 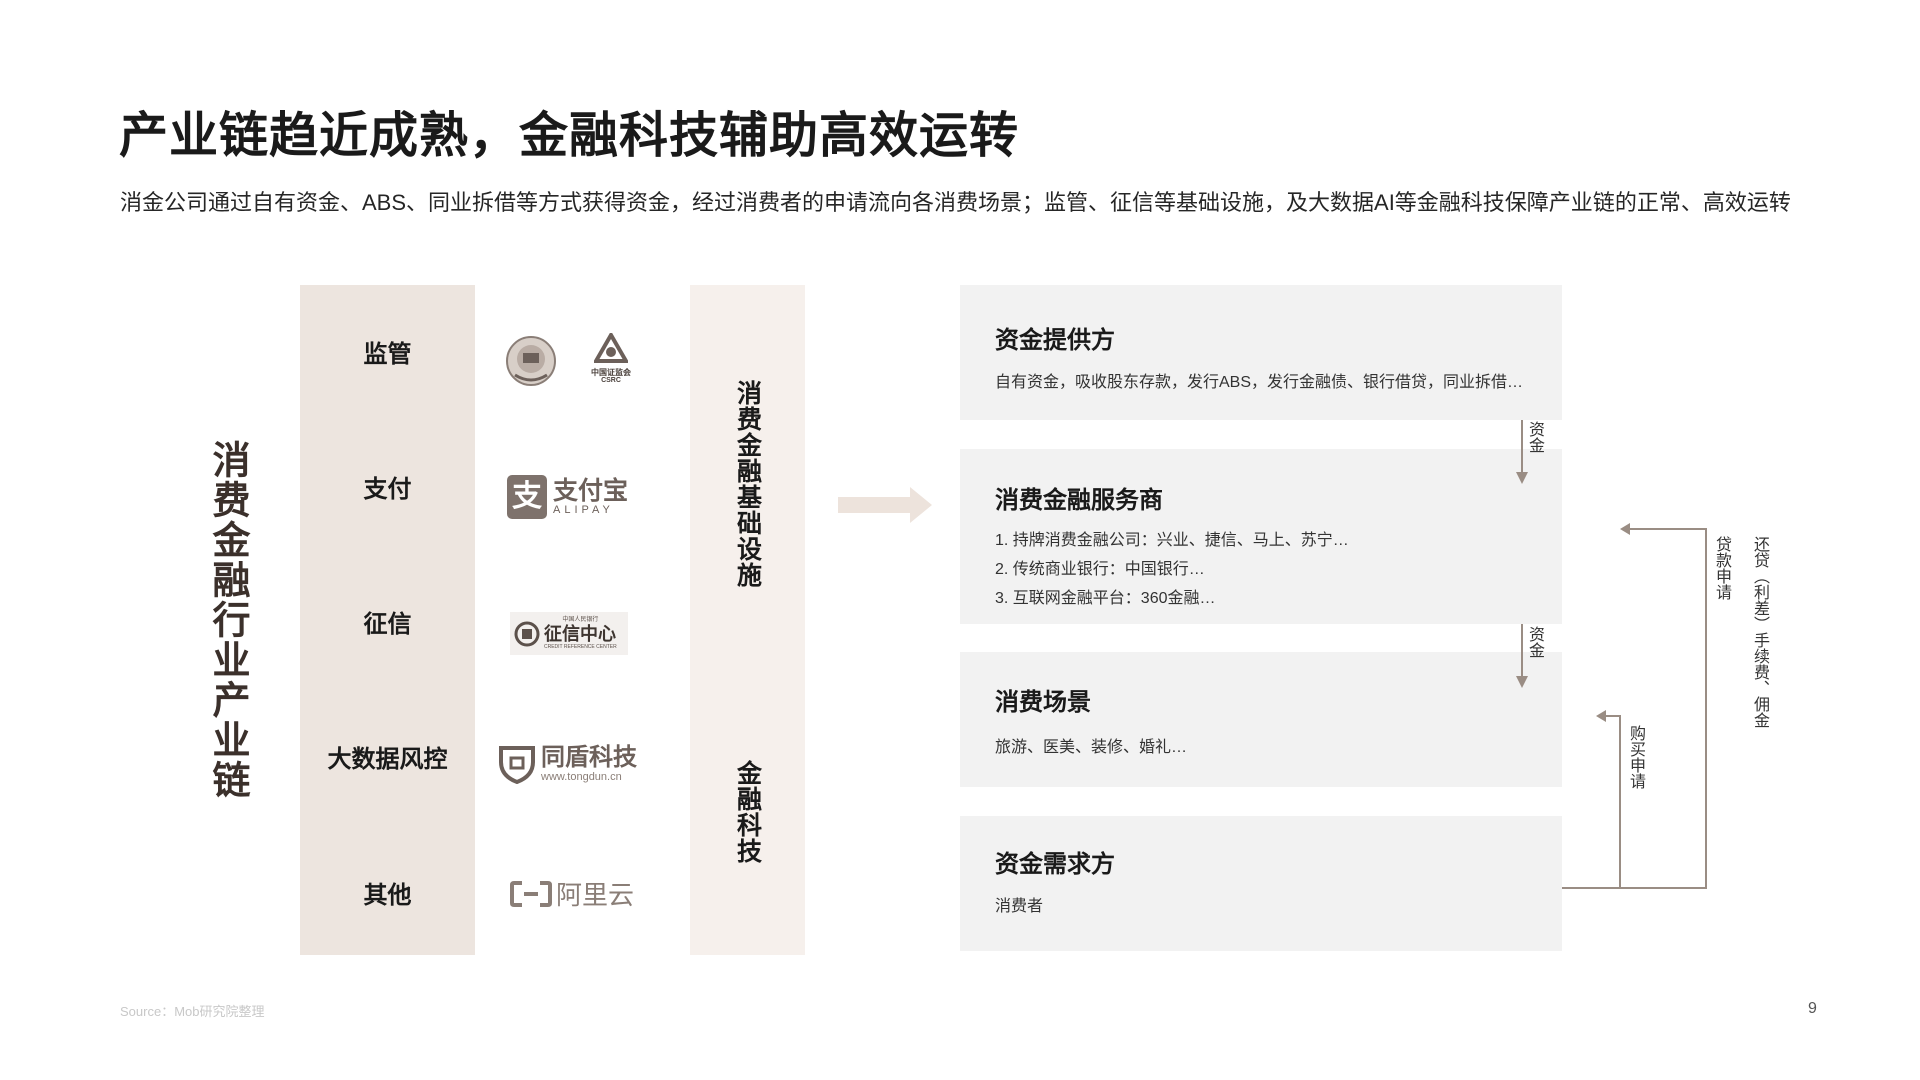 What do you see at coordinates (1635, 757) in the screenshot?
I see `flow-label-purchase-apply: 购买申请` at bounding box center [1635, 757].